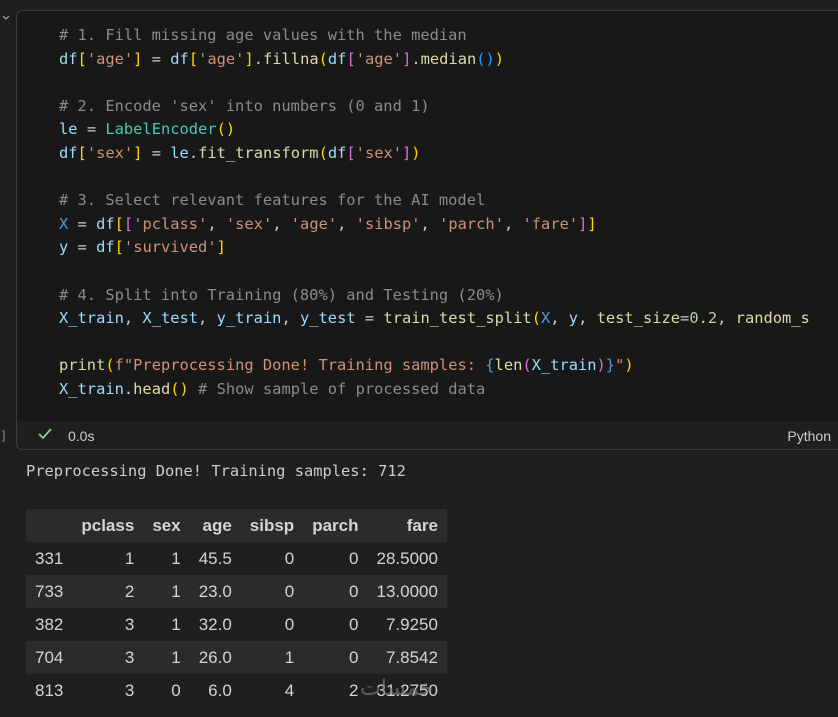  Describe the element at coordinates (508, 365) in the screenshot. I see `code-token: len` at that location.